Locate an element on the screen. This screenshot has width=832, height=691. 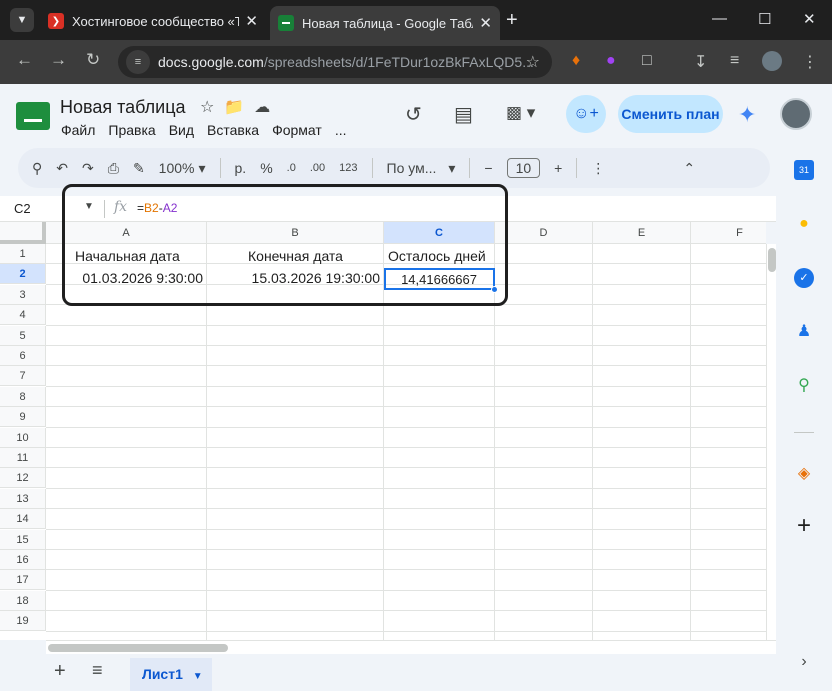
font-family-select: По ум... ▾ is located at coordinates (421, 168).